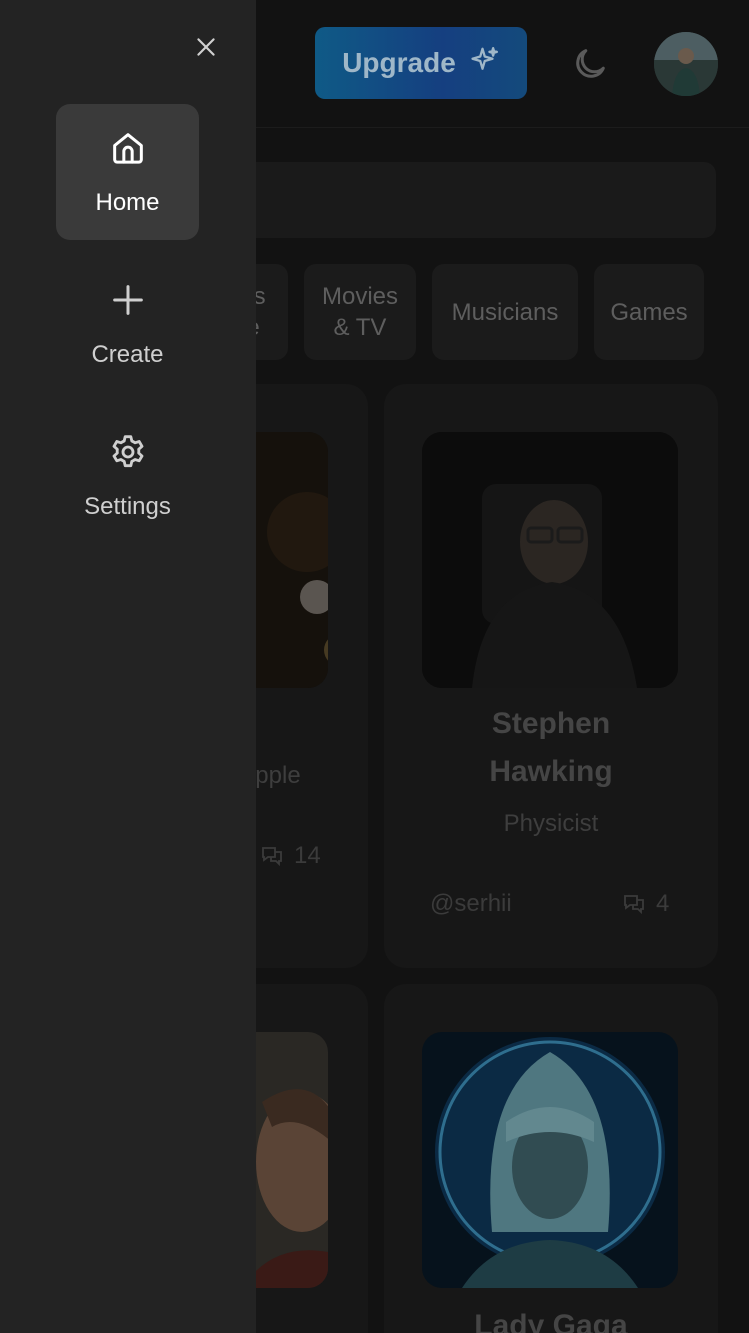 The image size is (749, 1333). I want to click on nav-item-home: Home, so click(127, 172).